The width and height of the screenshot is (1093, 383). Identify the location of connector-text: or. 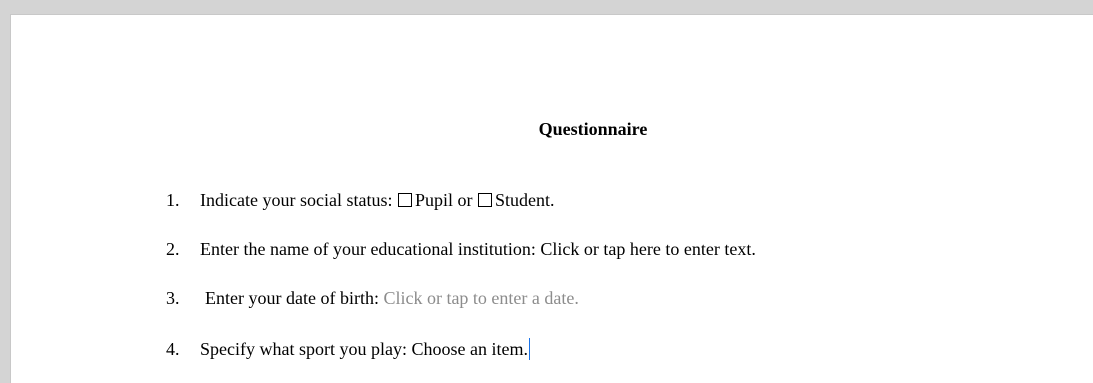
(465, 200).